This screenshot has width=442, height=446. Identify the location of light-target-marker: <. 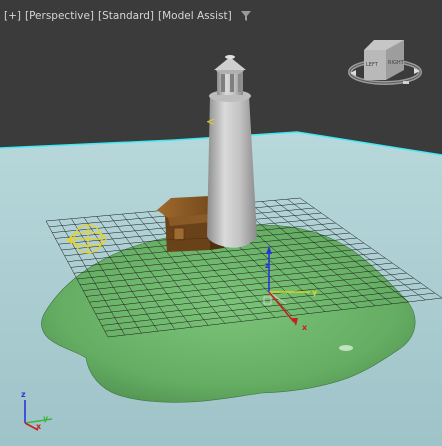
(210, 121).